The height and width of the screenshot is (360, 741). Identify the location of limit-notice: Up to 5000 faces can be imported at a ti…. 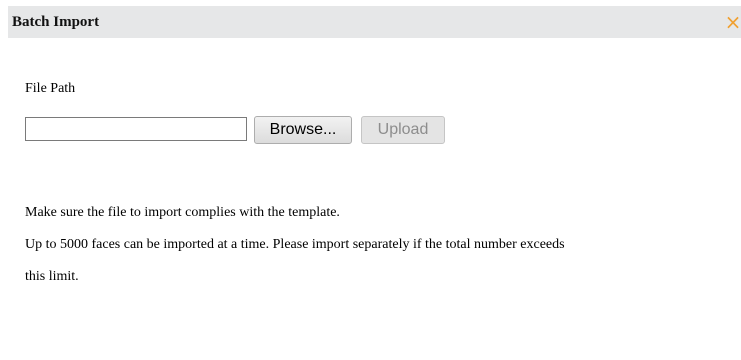
(295, 244).